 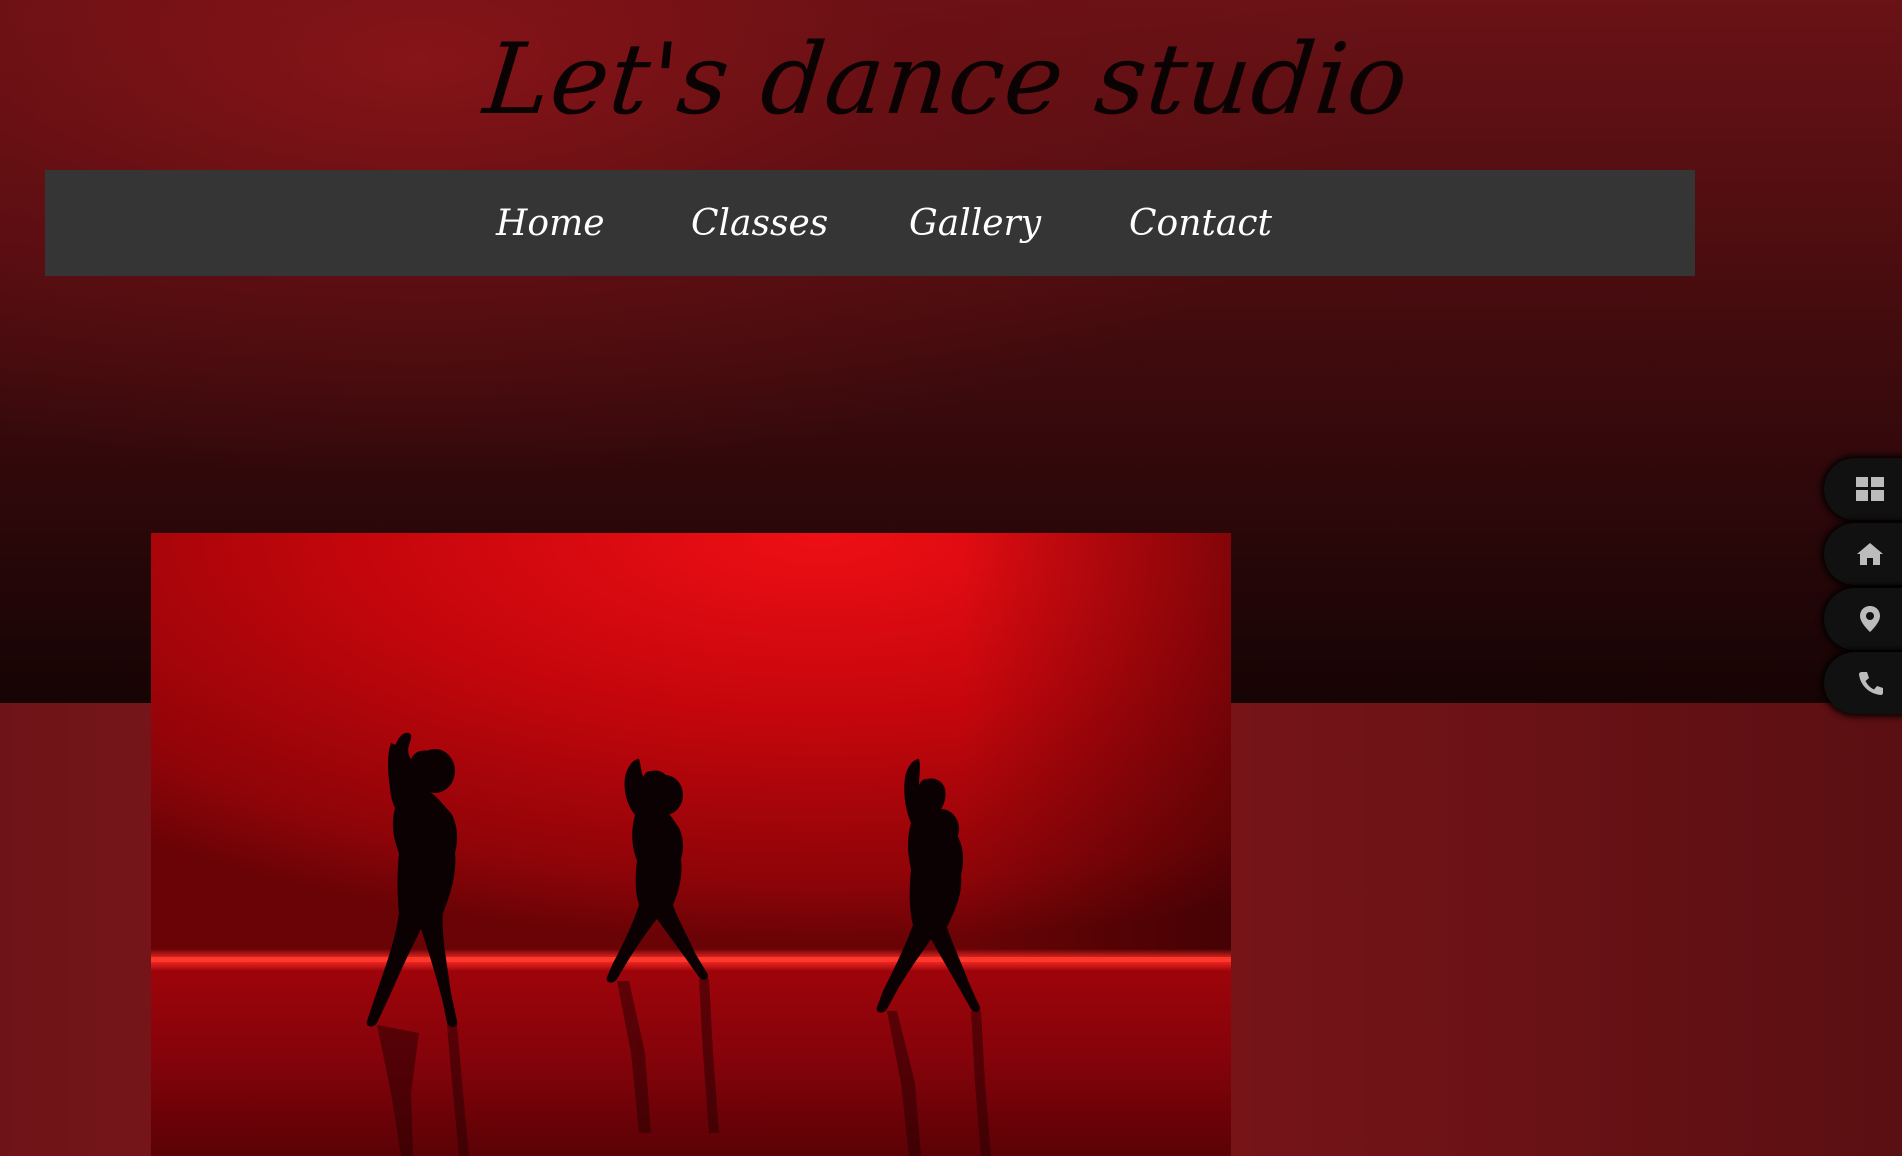 I want to click on home-icon, so click(x=1870, y=554).